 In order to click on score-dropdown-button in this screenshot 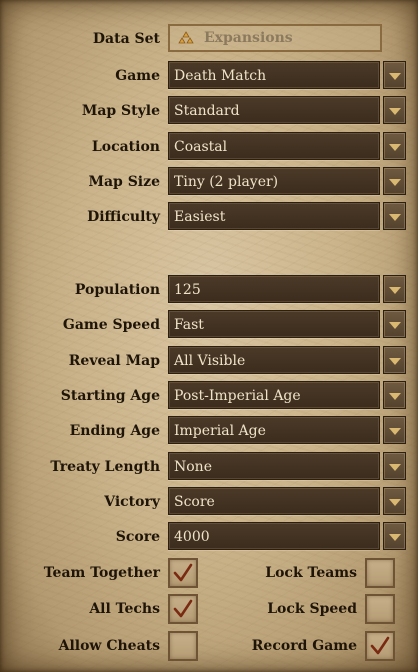, I will do `click(394, 536)`.